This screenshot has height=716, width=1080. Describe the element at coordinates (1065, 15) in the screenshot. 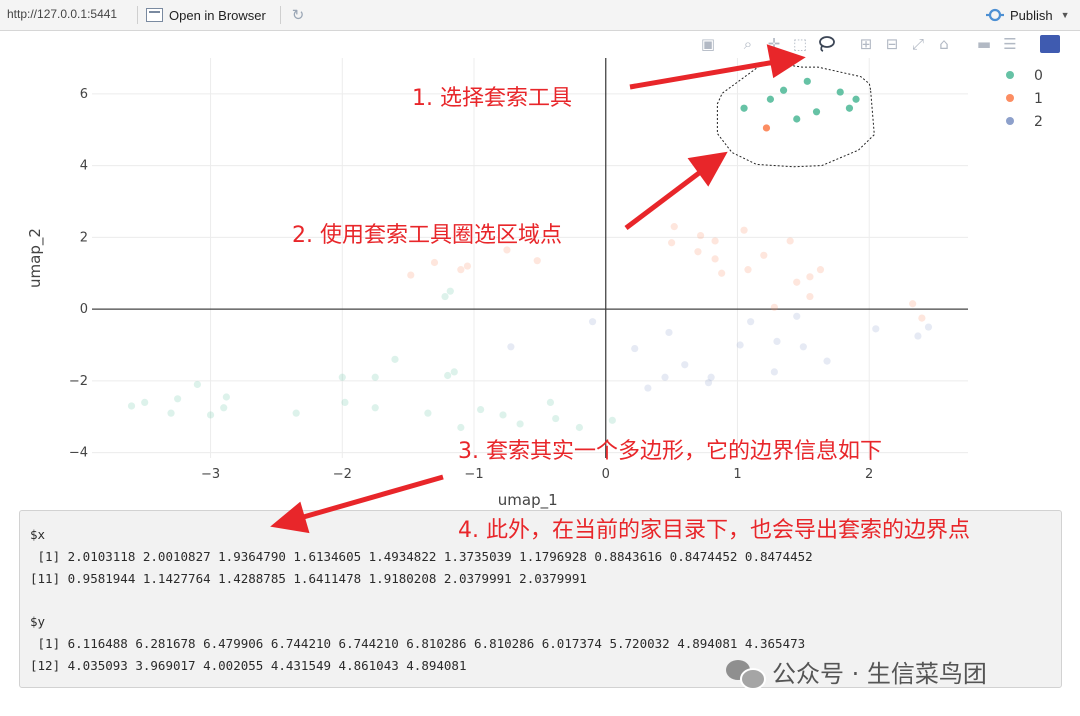

I see `chevron-down-icon: ▼` at that location.